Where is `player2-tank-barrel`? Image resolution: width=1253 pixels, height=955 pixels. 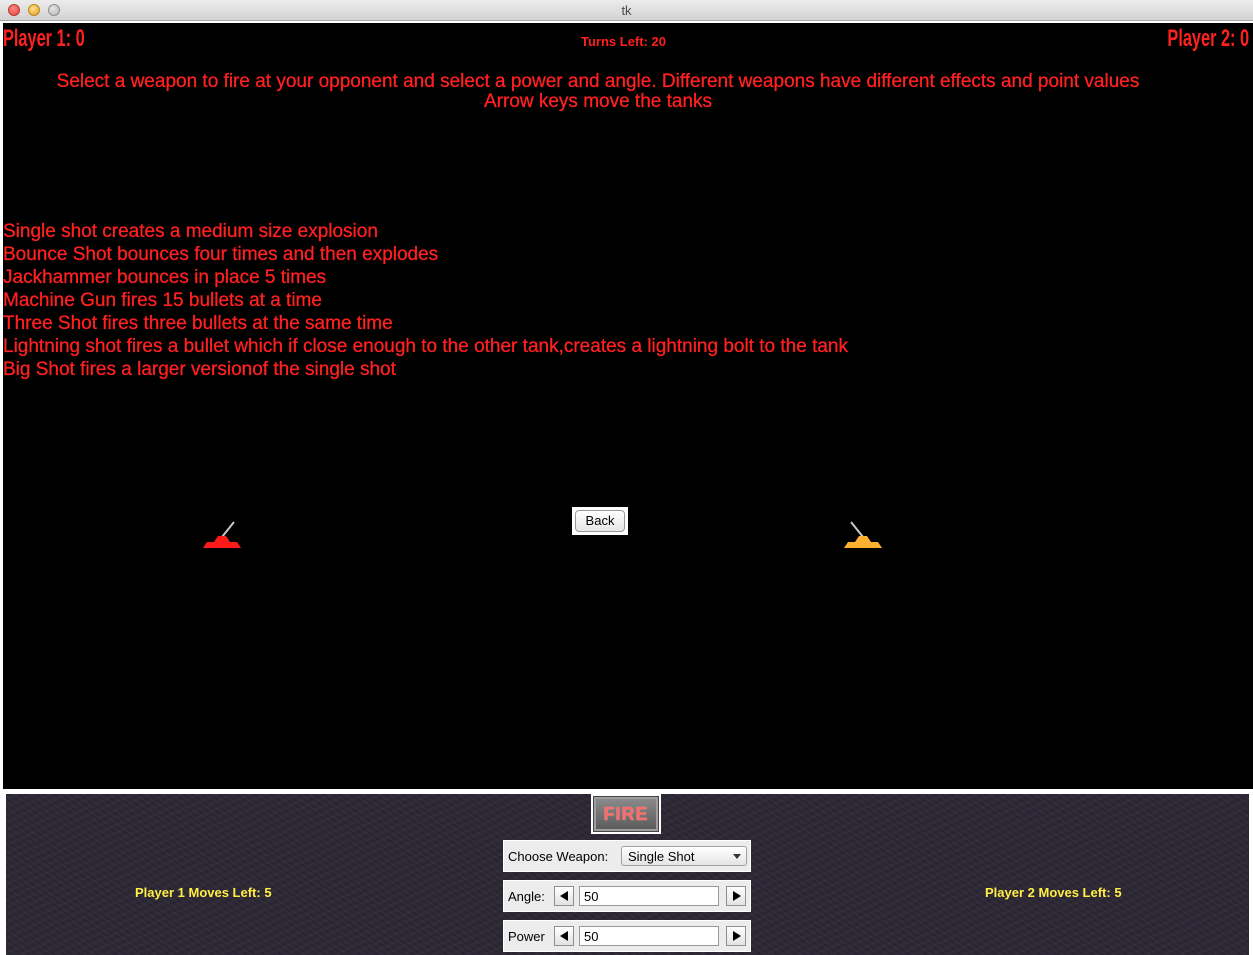 player2-tank-barrel is located at coordinates (857, 529).